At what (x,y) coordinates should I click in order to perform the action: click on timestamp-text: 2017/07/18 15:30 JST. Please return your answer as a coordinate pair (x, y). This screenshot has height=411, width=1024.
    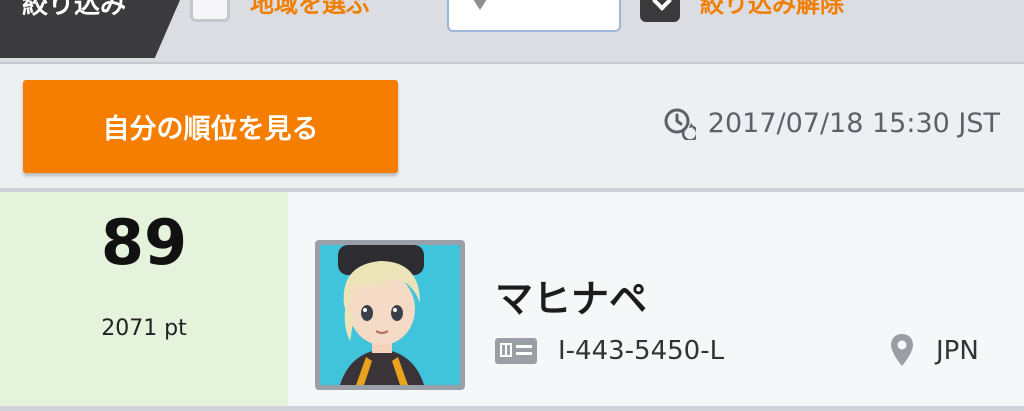
    Looking at the image, I should click on (853, 123).